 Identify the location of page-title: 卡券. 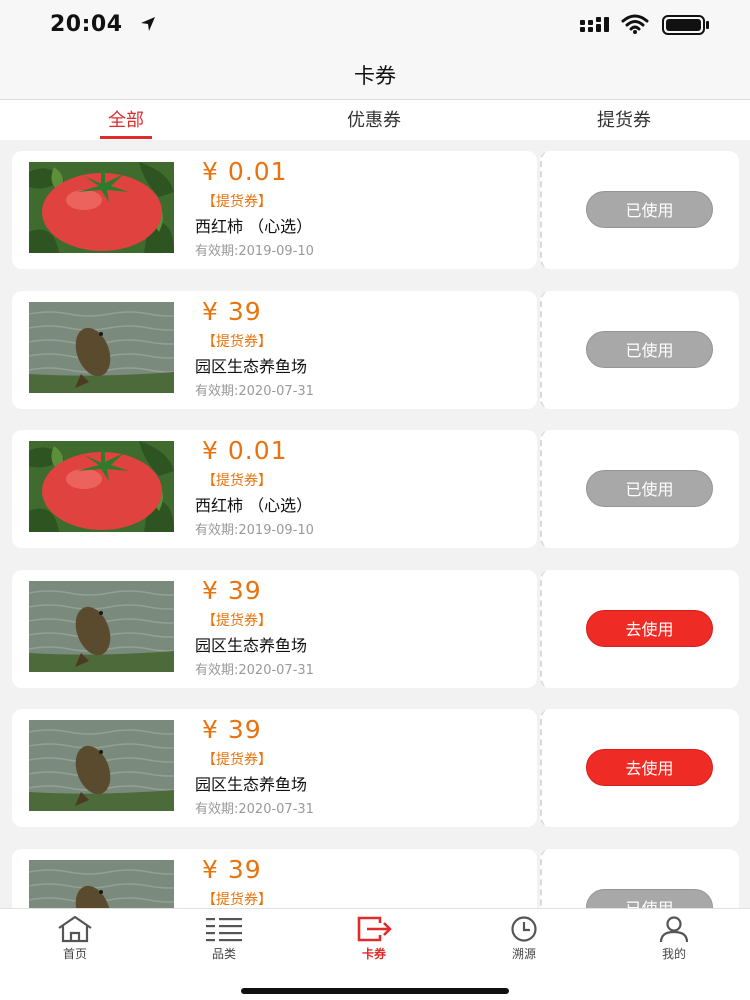
(375, 76).